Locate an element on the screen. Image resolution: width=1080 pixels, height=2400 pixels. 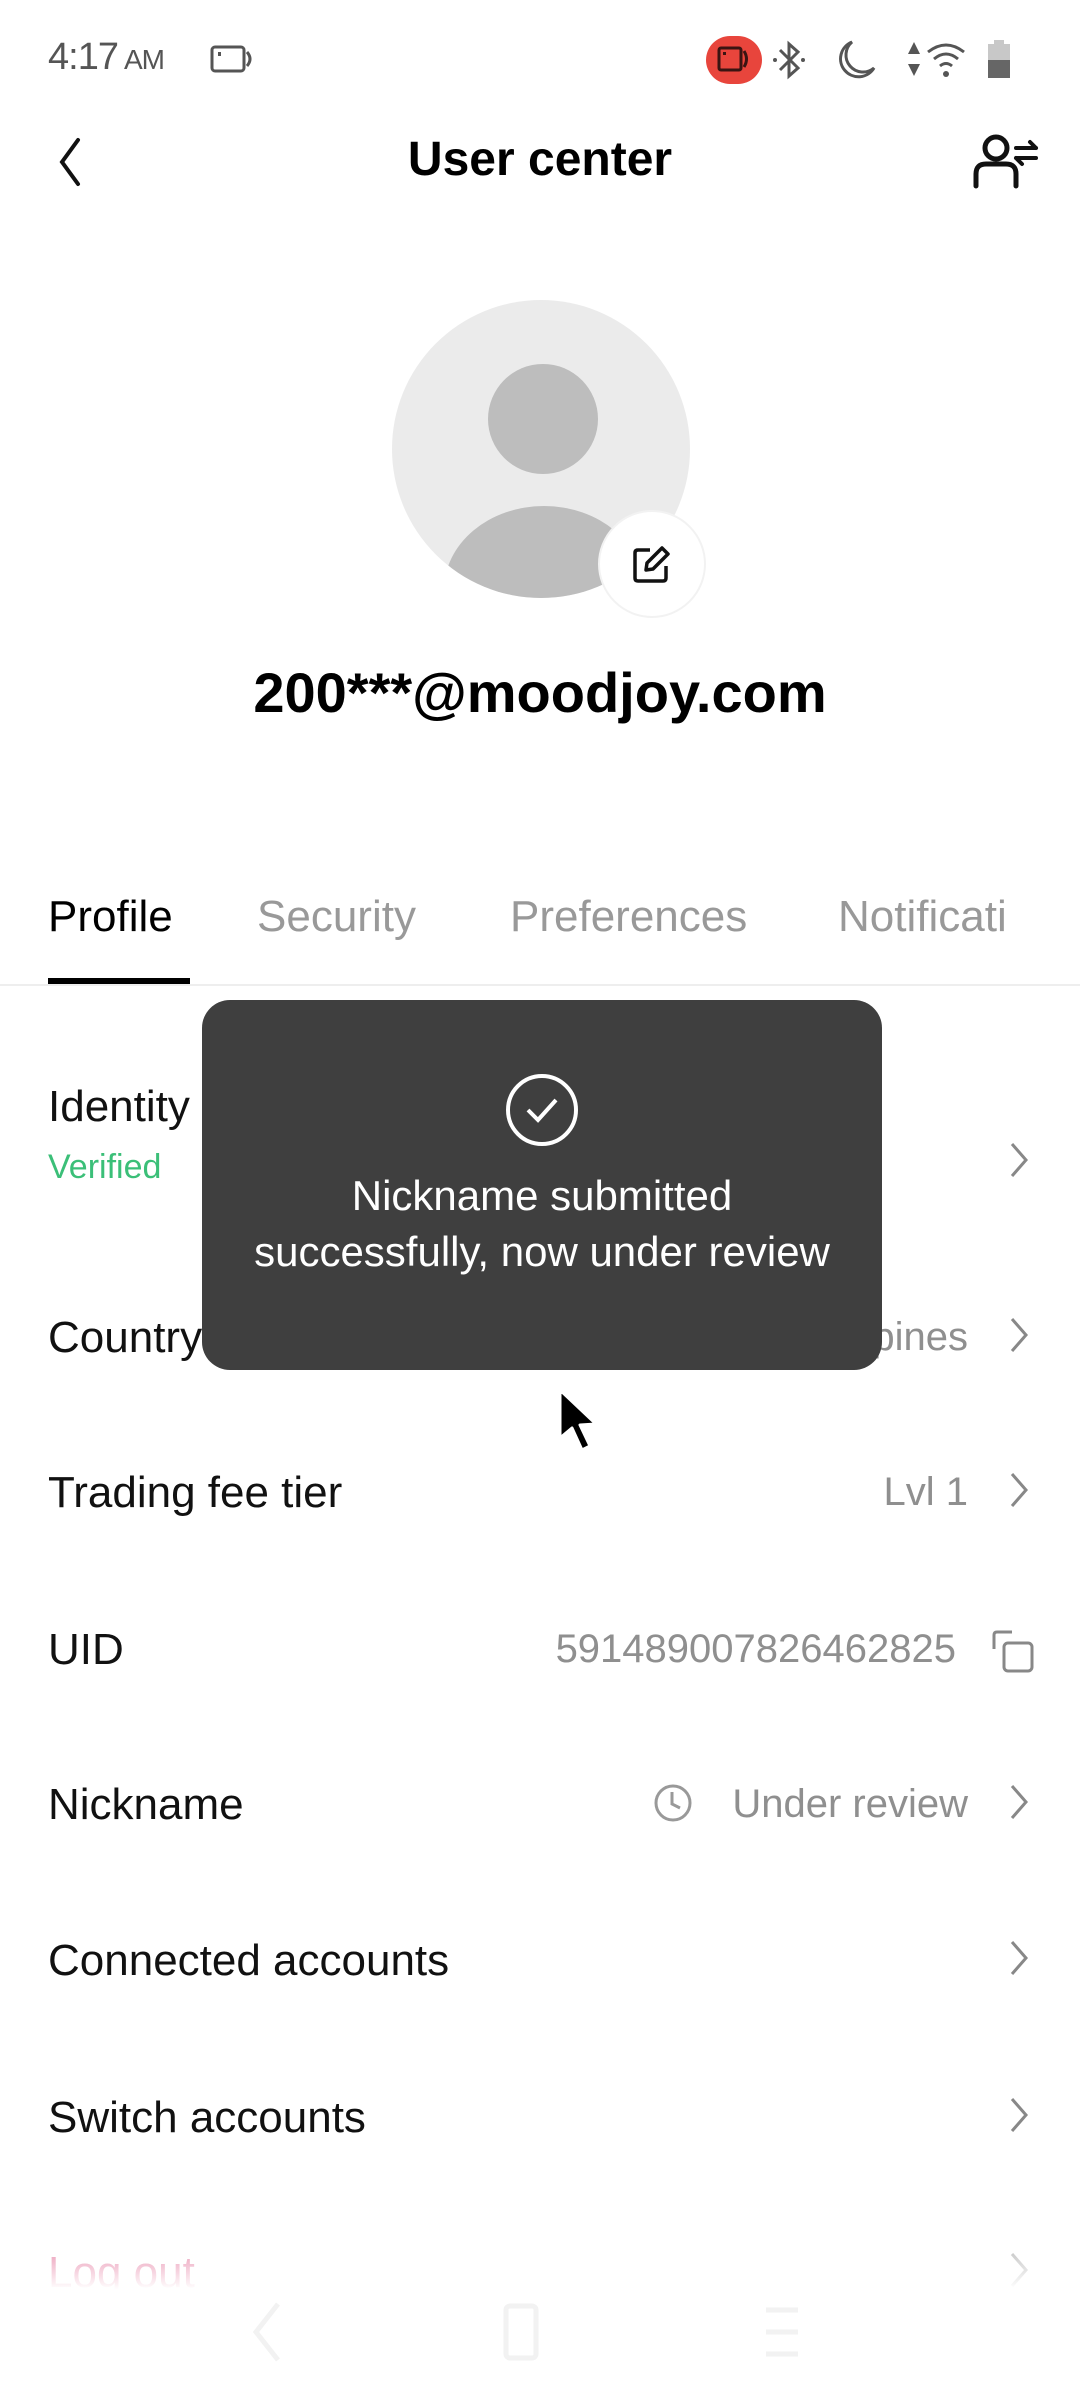
status-ampm: AM is located at coordinates (144, 59).